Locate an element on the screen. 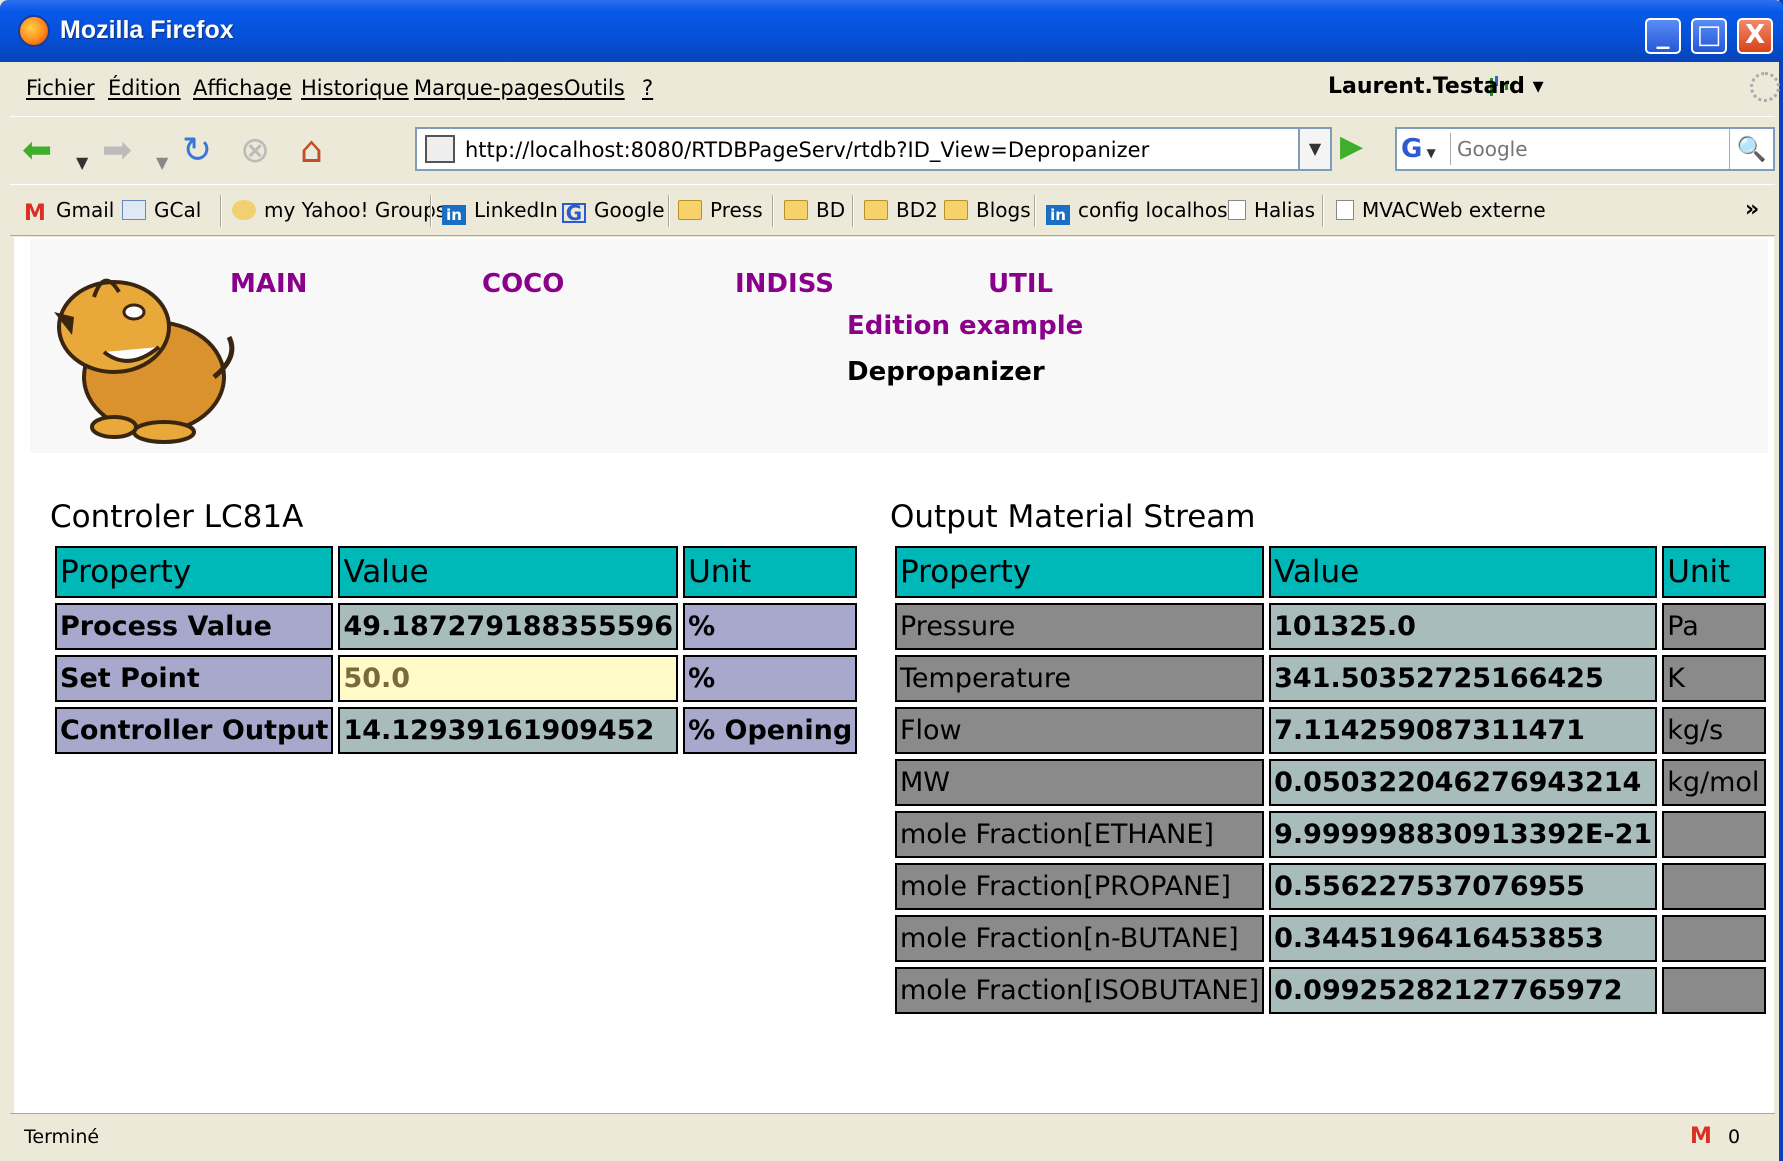 Image resolution: width=1783 pixels, height=1161 pixels. calendar-icon is located at coordinates (134, 210).